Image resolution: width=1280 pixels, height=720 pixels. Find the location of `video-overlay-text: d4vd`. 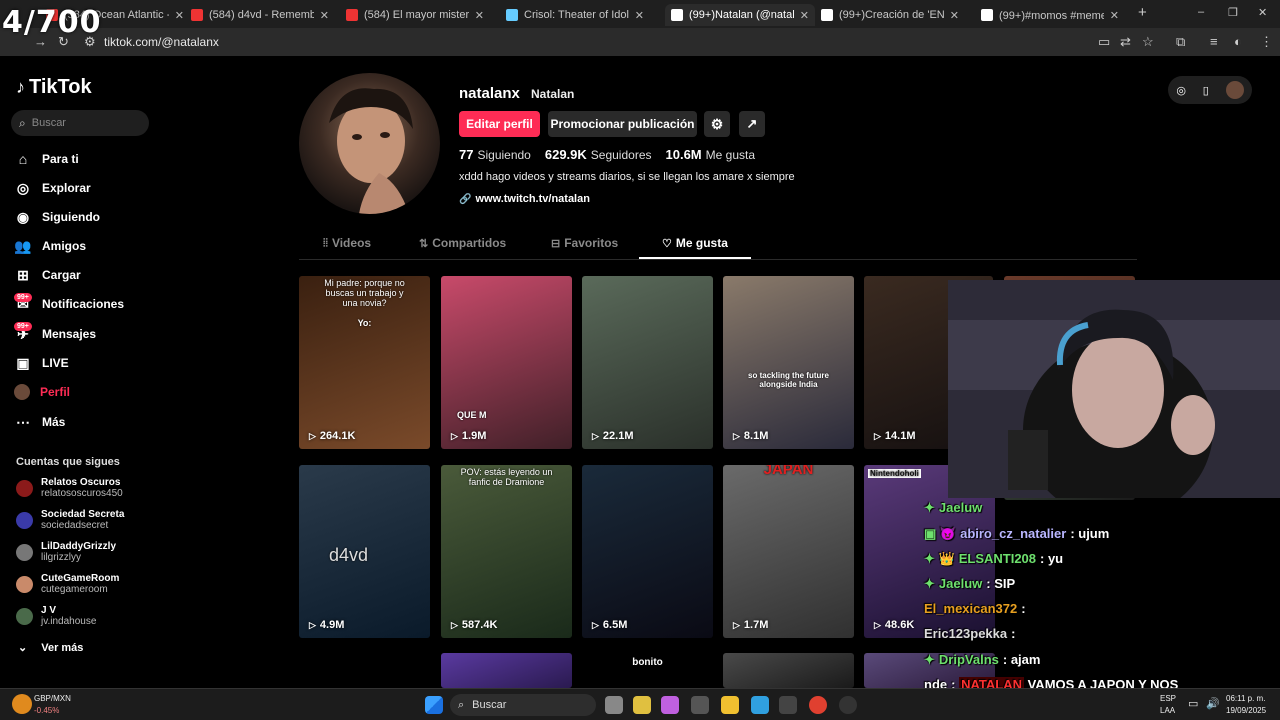

video-overlay-text: d4vd is located at coordinates (349, 555).